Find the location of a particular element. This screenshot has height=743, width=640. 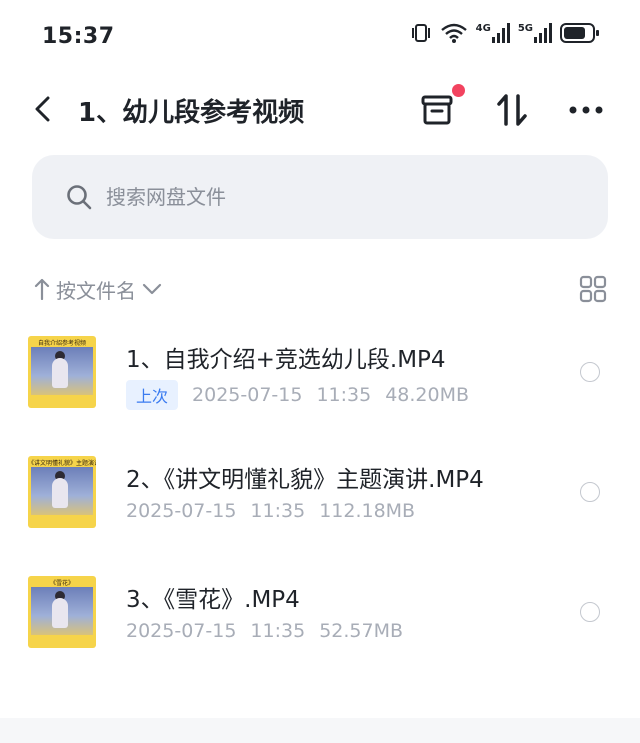

sort-selector: 按文件名 is located at coordinates (98, 289).